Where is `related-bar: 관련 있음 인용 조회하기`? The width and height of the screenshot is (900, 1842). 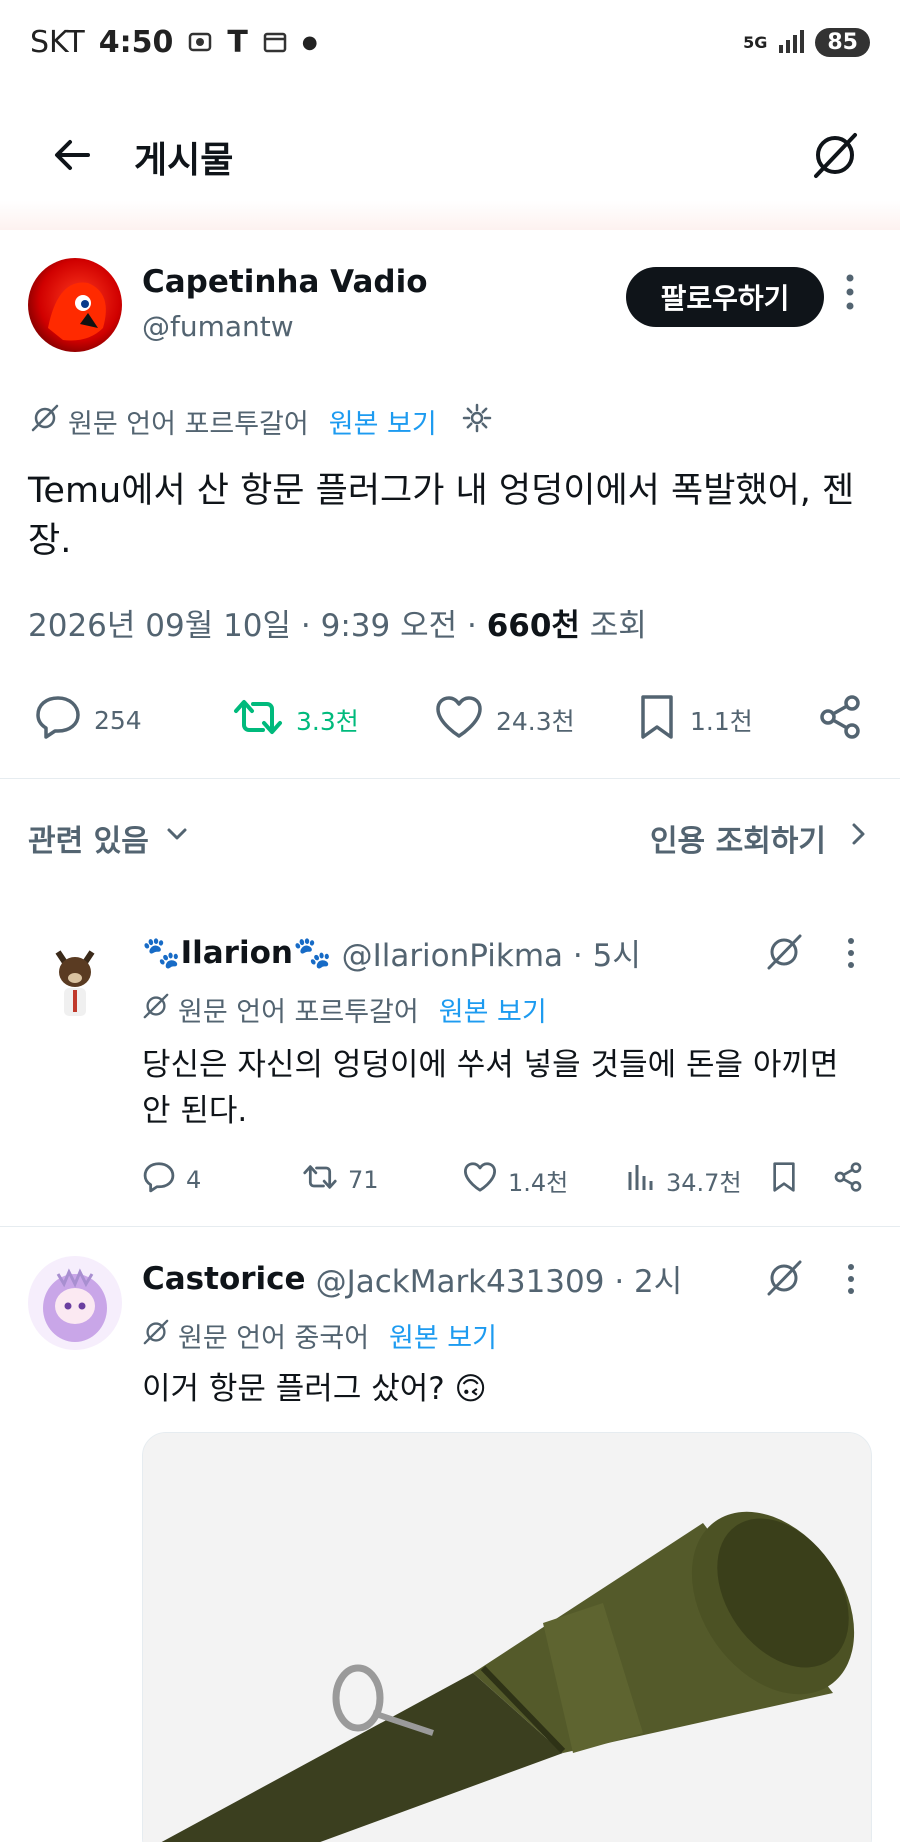
related-bar: 관련 있음 인용 조회하기 is located at coordinates (450, 839).